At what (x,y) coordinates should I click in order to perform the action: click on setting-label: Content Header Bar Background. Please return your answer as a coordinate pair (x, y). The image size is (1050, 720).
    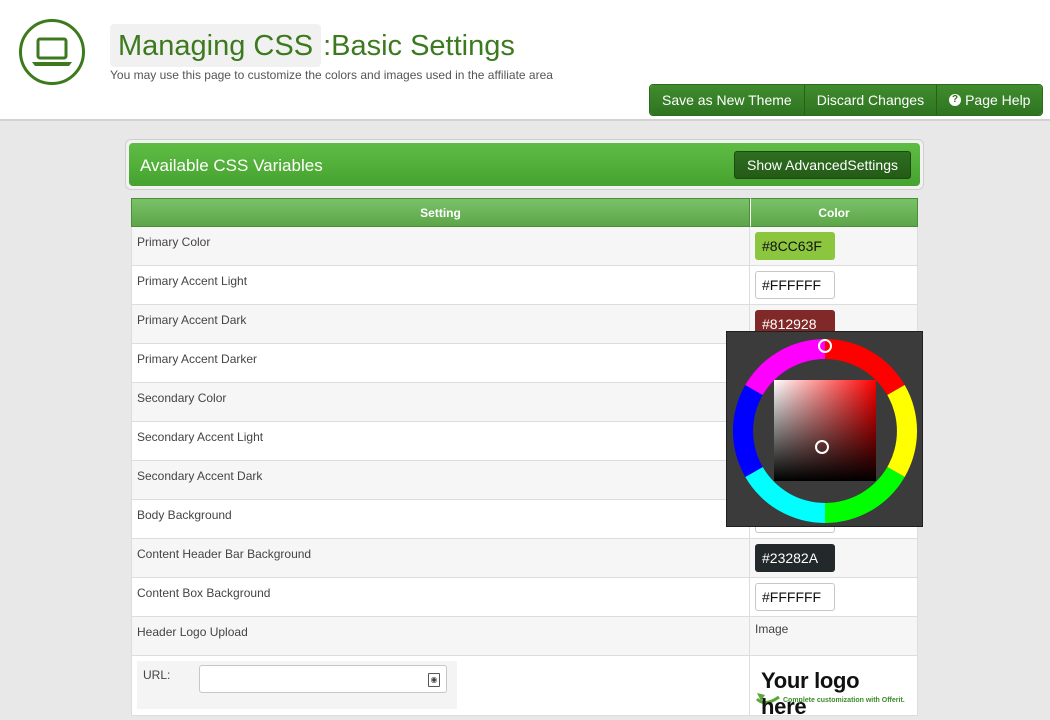
    Looking at the image, I should click on (440, 558).